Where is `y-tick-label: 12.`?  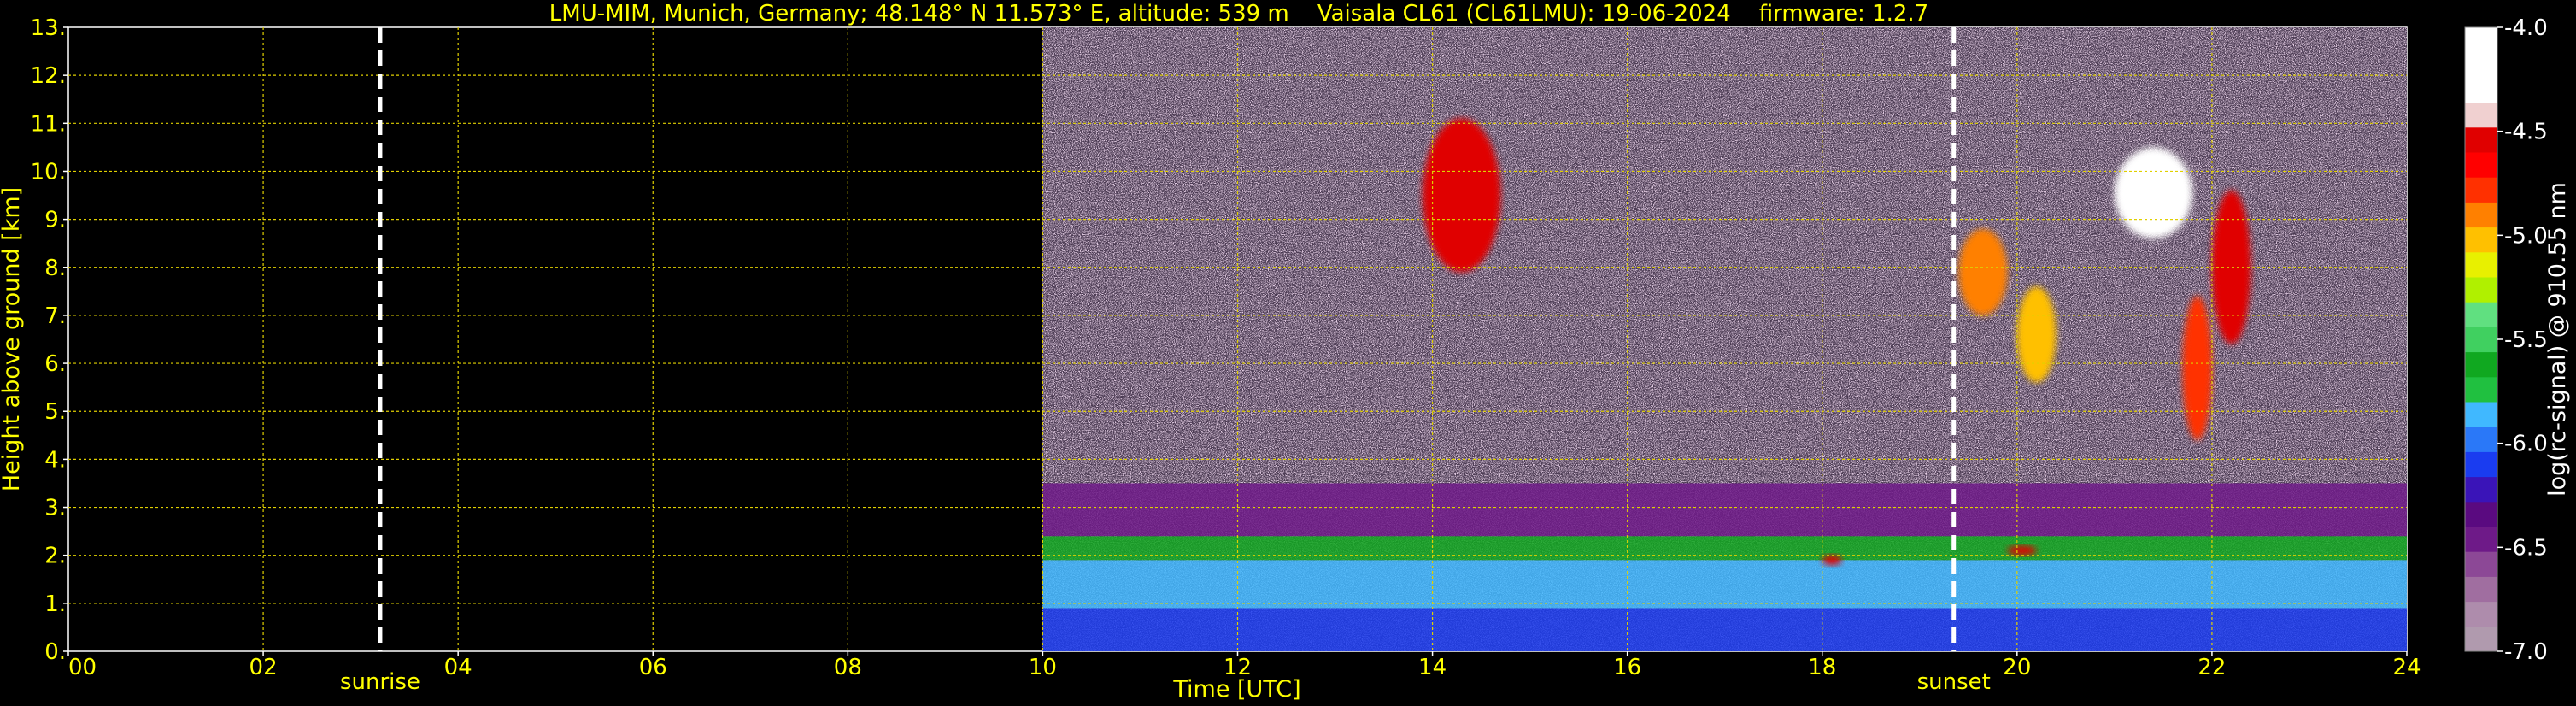
y-tick-label: 12. is located at coordinates (48, 76).